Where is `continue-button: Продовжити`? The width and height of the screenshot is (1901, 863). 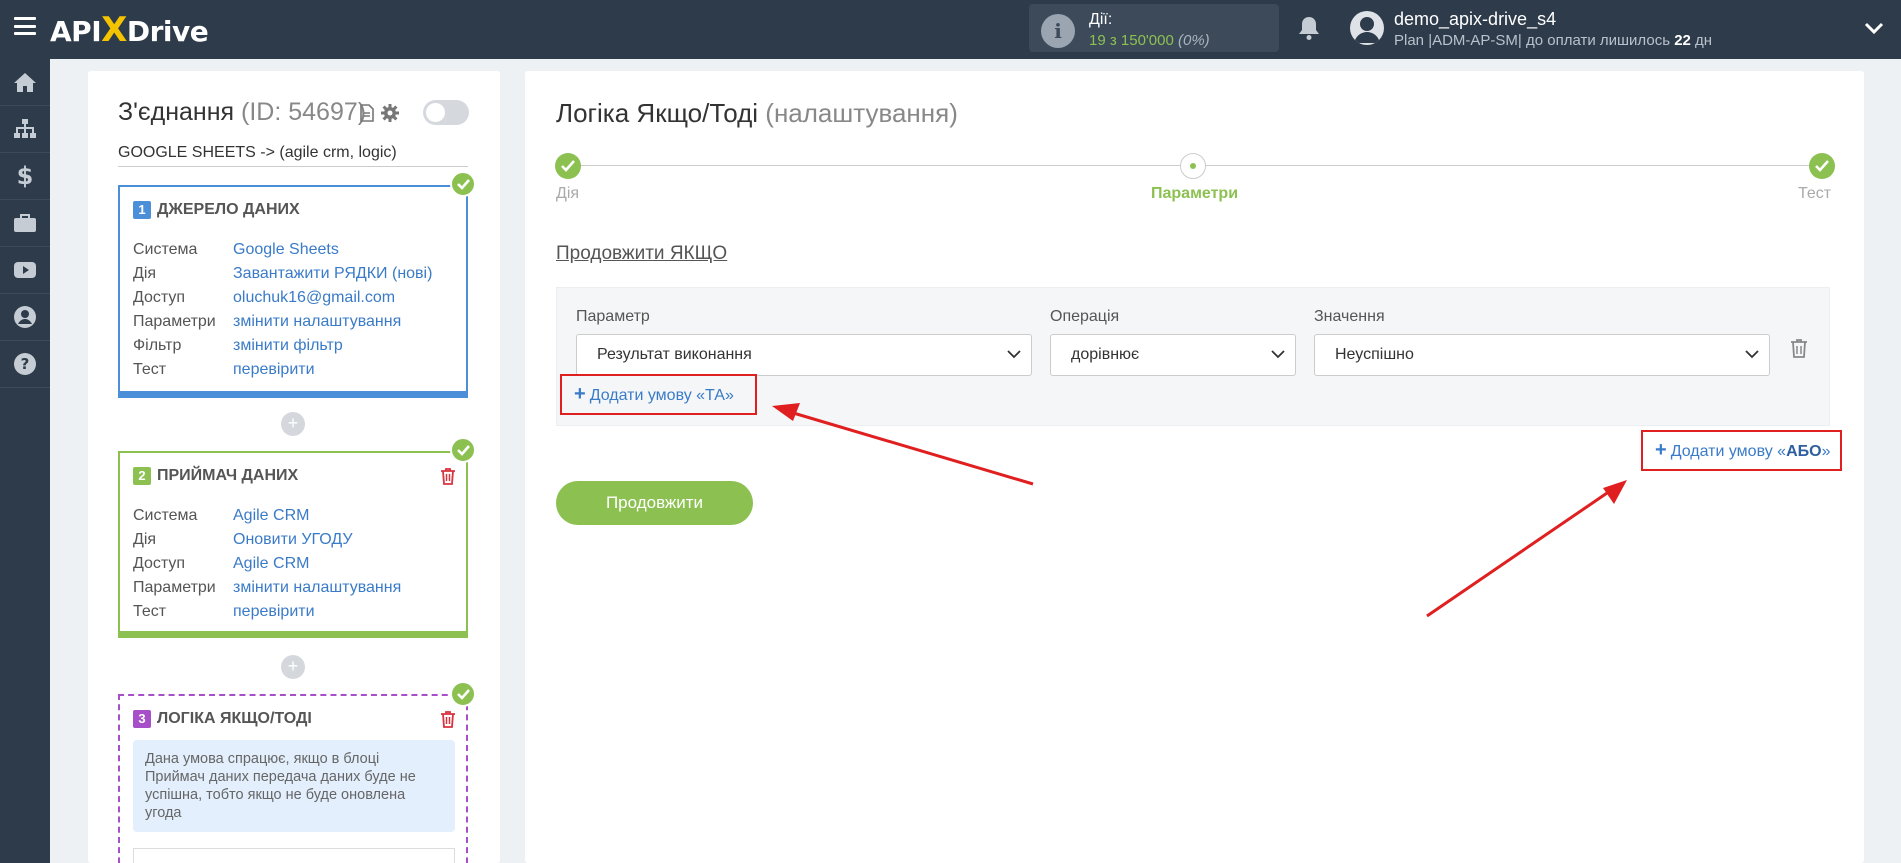 continue-button: Продовжити is located at coordinates (654, 503).